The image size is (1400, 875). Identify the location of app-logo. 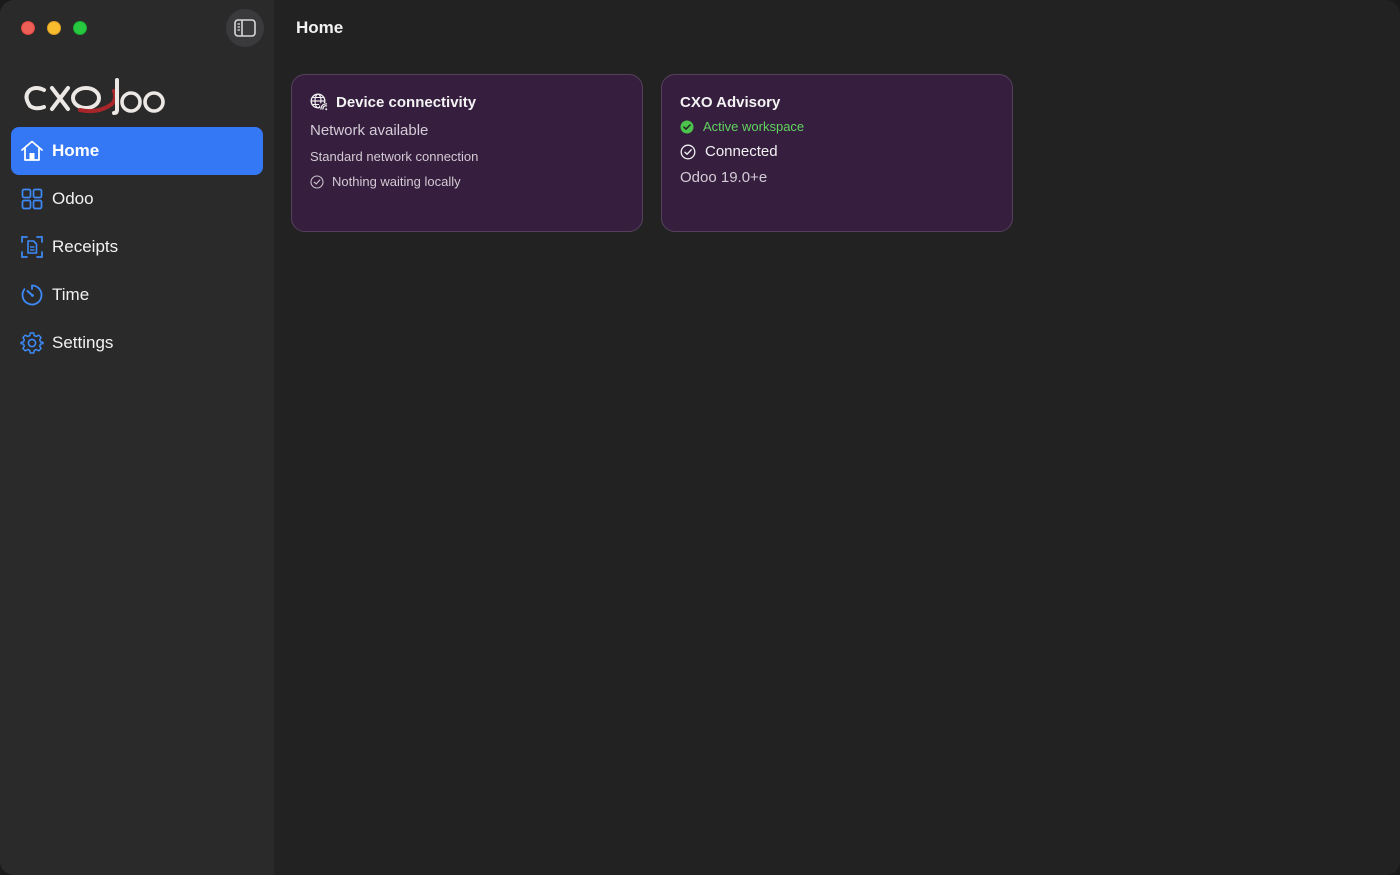
(95, 96).